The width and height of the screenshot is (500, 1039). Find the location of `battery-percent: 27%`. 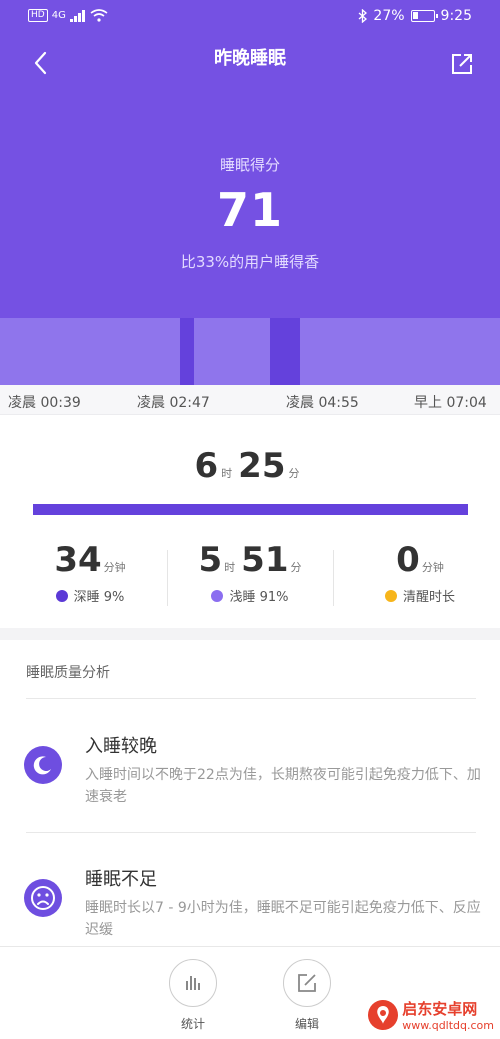

battery-percent: 27% is located at coordinates (389, 16).